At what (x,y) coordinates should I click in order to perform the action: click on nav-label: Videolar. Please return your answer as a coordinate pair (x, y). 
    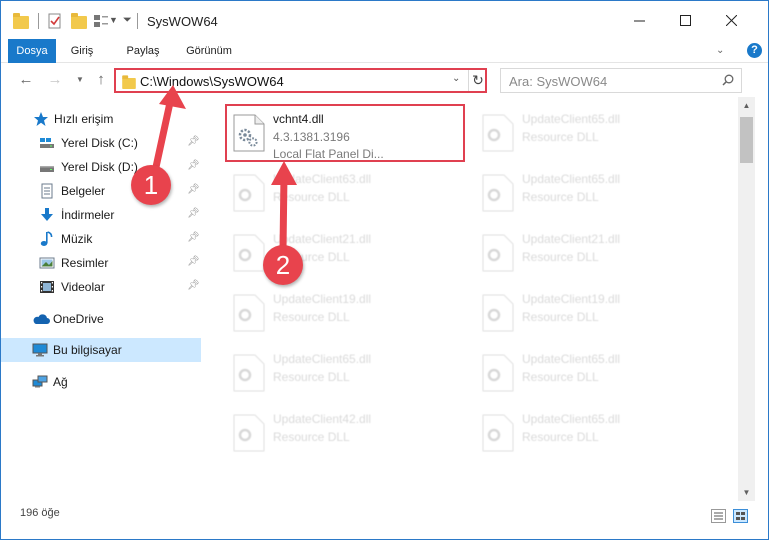
    Looking at the image, I should click on (83, 287).